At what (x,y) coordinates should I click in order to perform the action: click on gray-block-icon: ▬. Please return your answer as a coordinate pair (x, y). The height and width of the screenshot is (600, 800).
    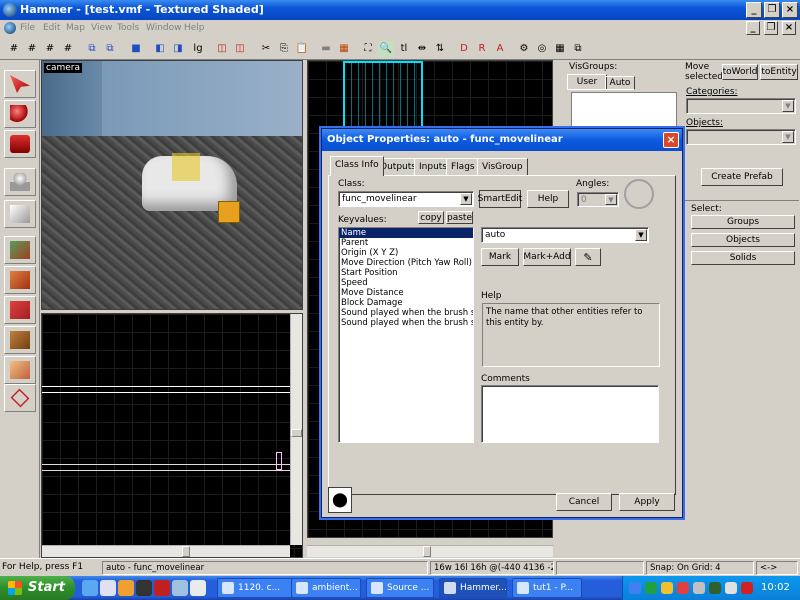
    Looking at the image, I should click on (326, 49).